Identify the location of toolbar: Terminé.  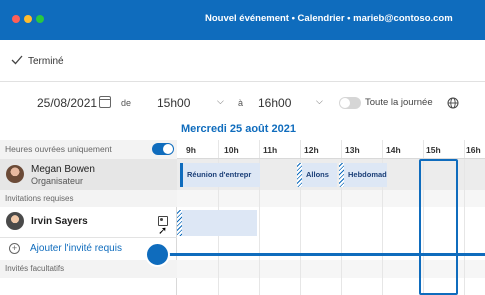
(242, 61).